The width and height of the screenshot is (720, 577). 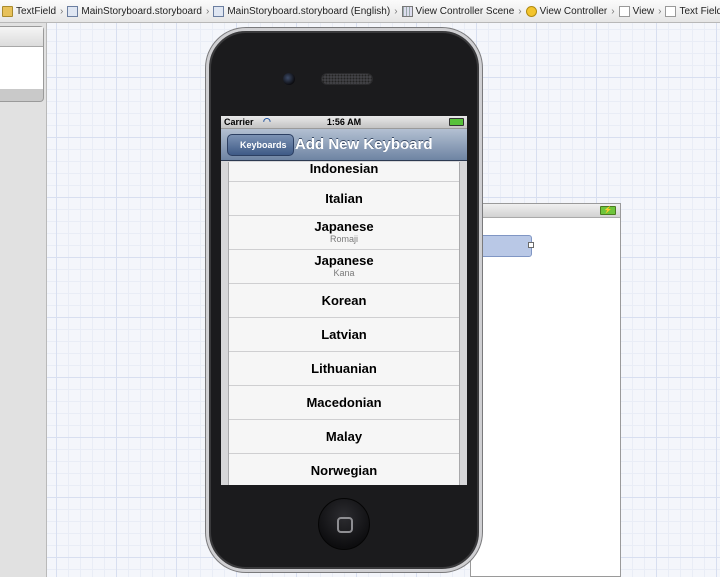 I want to click on list-item: Macedonian, so click(x=344, y=403).